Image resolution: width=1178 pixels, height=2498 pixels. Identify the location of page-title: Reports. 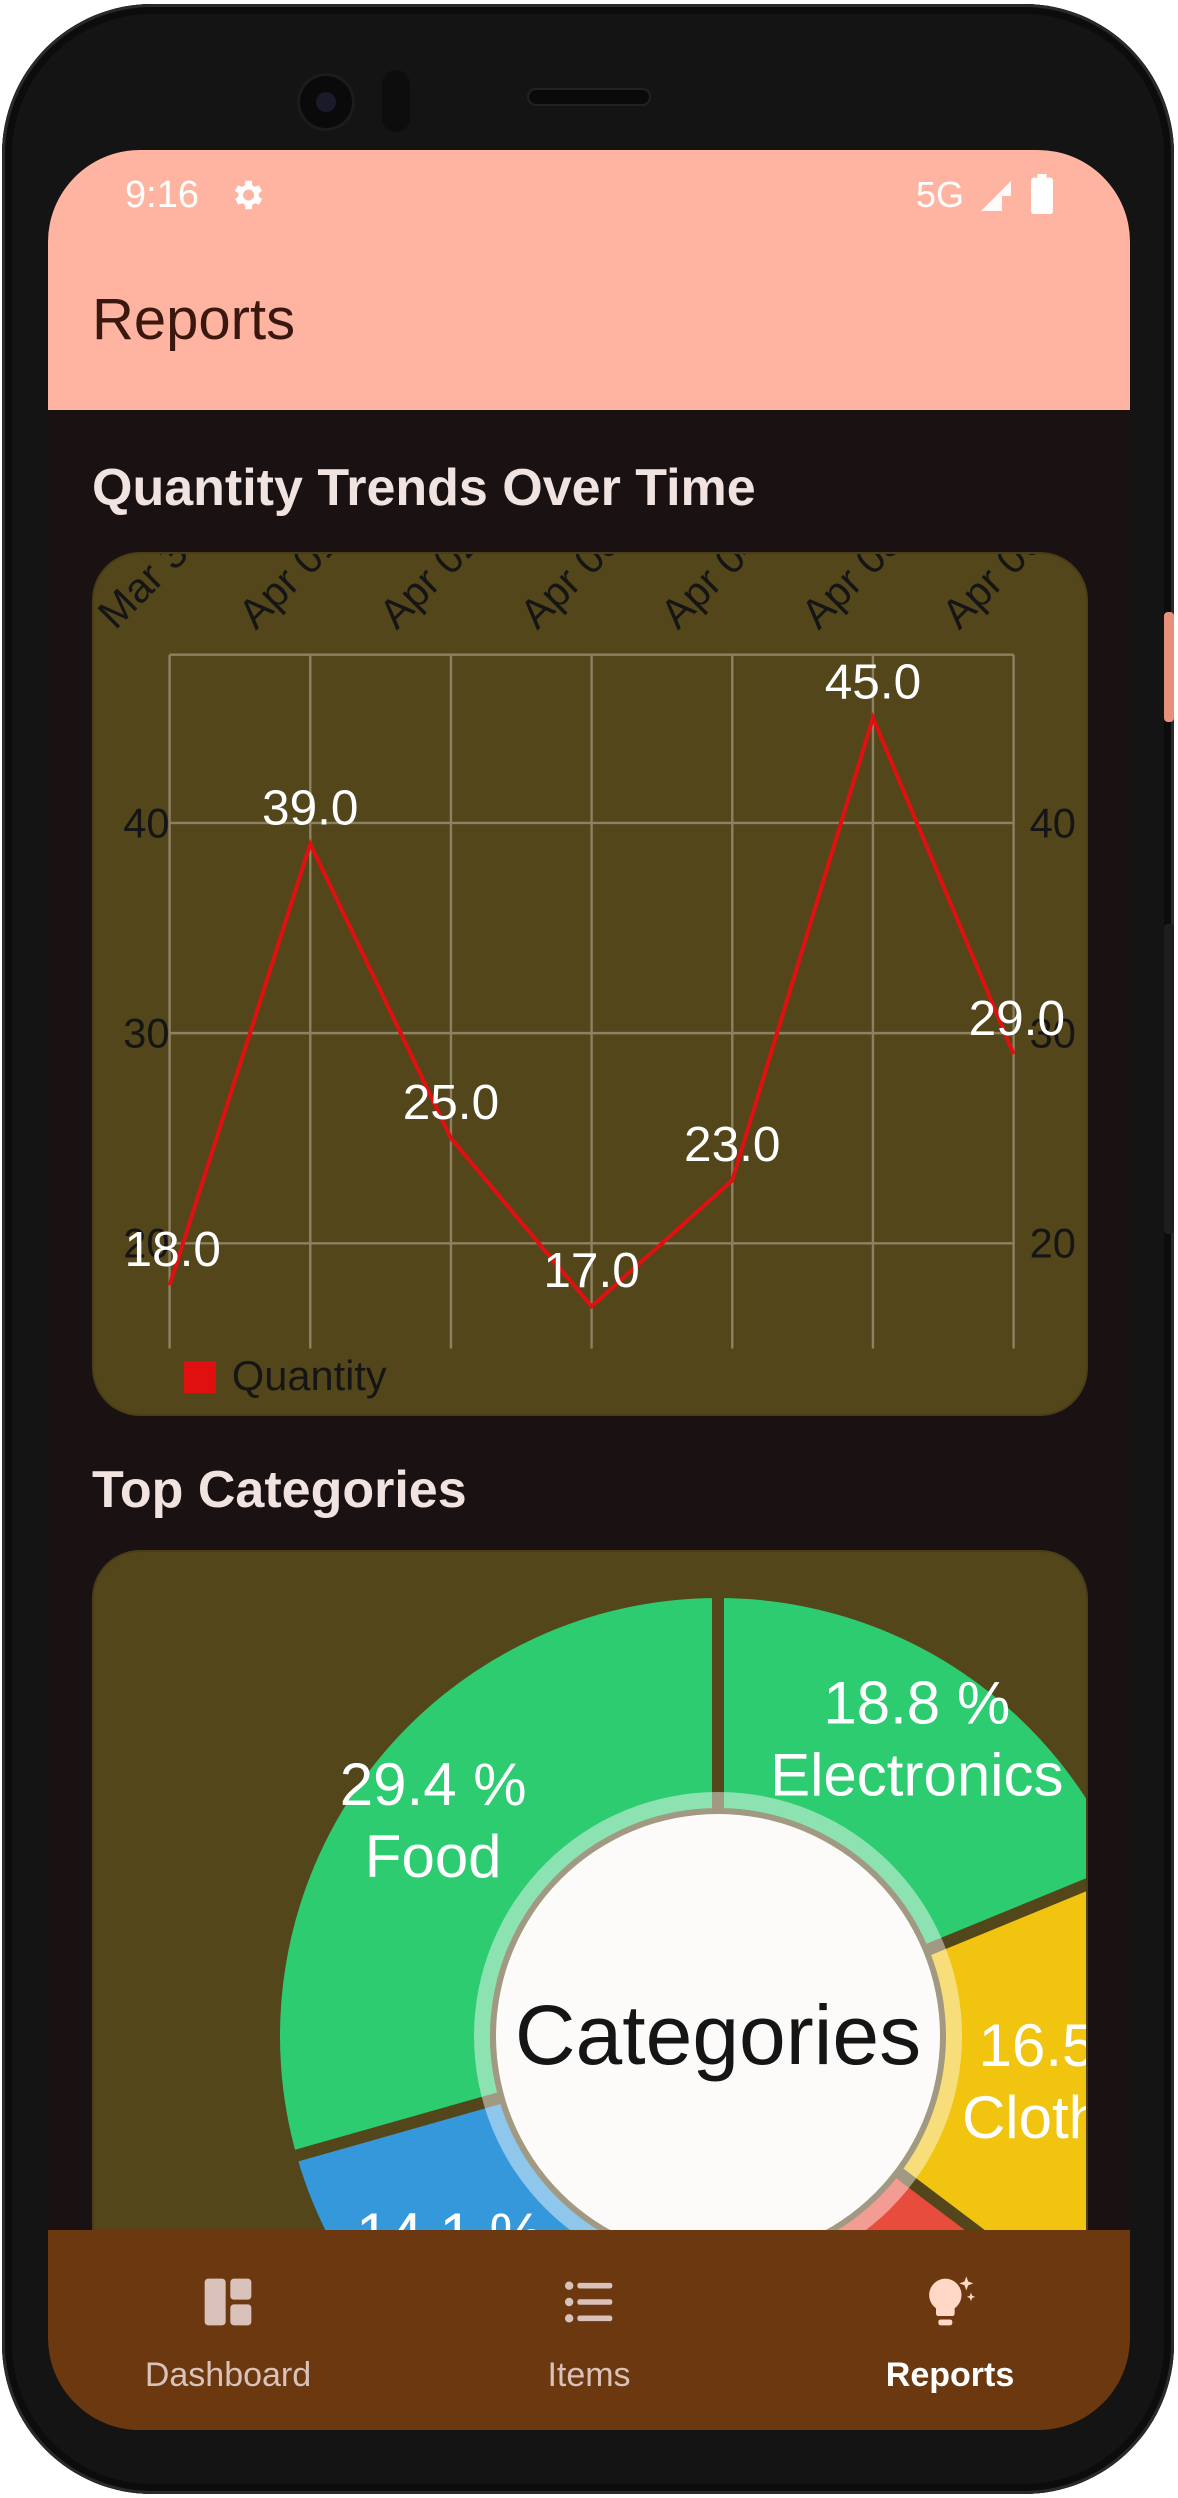
(194, 319).